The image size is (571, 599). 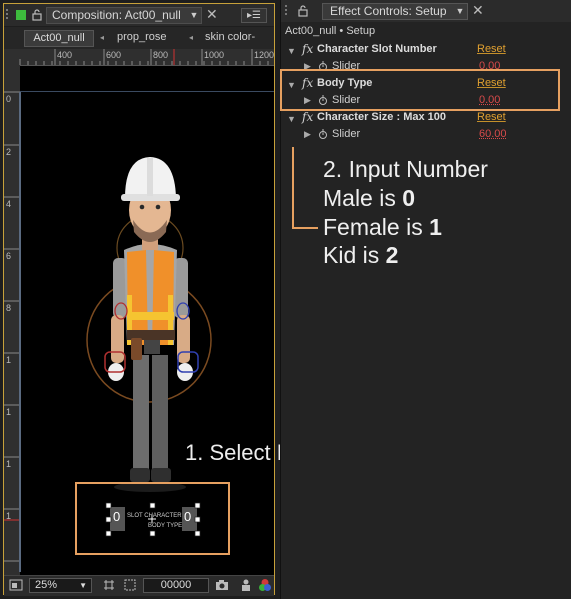 What do you see at coordinates (142, 37) in the screenshot?
I see `breadcrumb-item: prop_rose` at bounding box center [142, 37].